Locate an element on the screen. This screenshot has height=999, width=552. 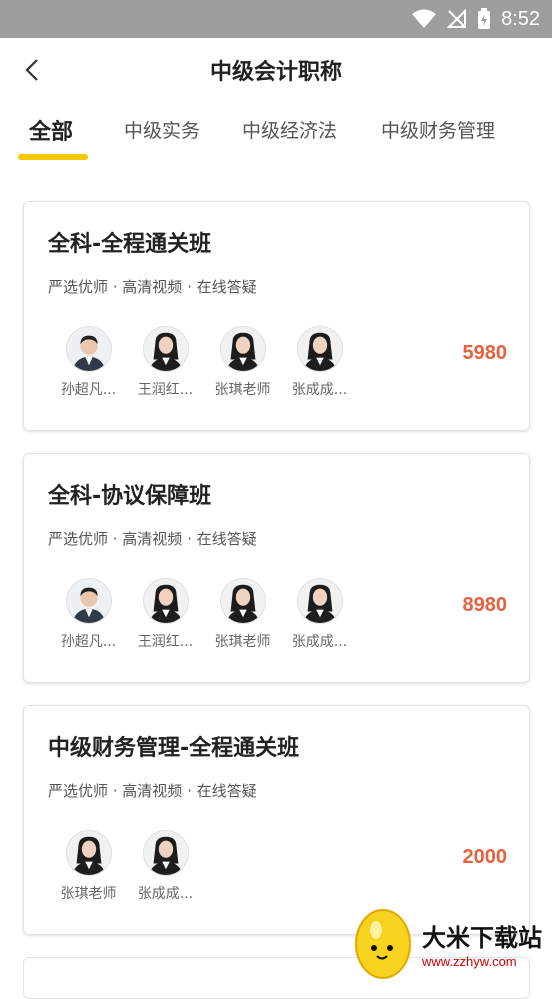
active-tab-indicator is located at coordinates (53, 157).